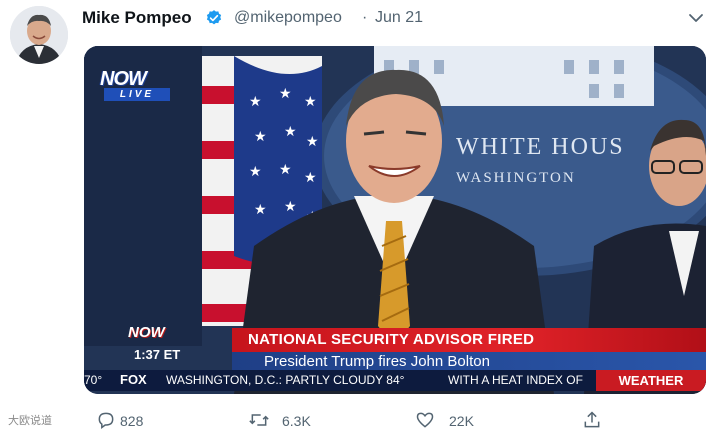  What do you see at coordinates (651, 380) in the screenshot?
I see `ticker-section: WEATHER` at bounding box center [651, 380].